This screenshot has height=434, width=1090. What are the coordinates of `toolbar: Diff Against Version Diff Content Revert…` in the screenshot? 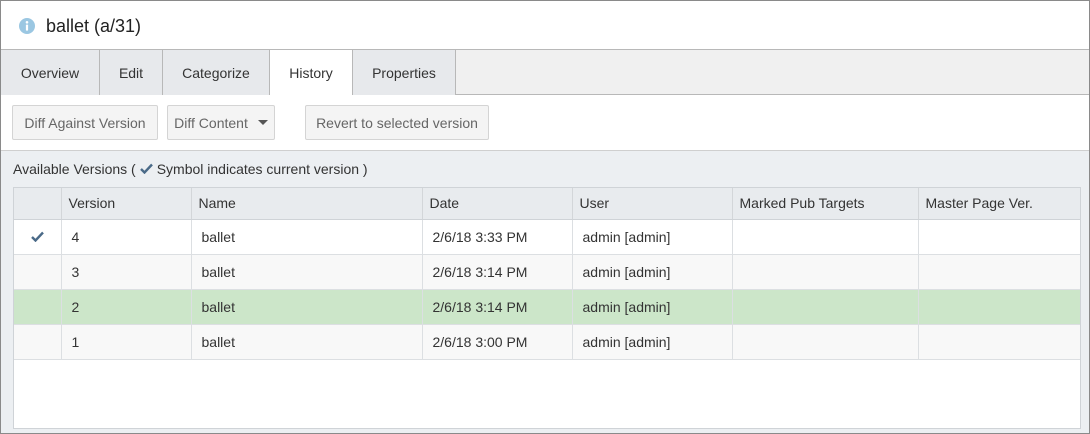 It's located at (545, 123).